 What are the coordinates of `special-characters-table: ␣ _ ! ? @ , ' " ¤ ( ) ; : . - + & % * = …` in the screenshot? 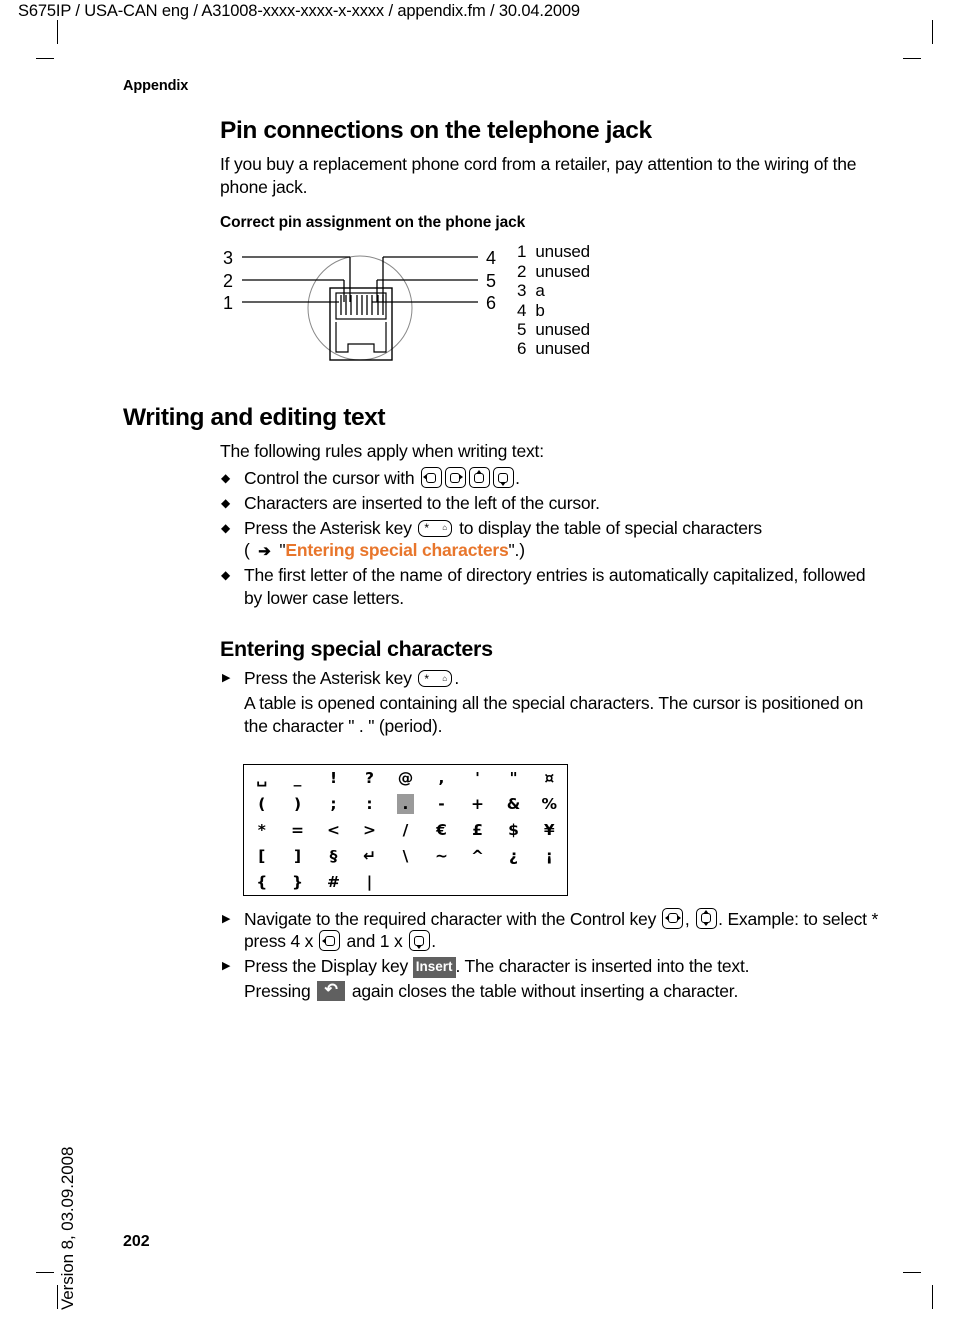 It's located at (405, 829).